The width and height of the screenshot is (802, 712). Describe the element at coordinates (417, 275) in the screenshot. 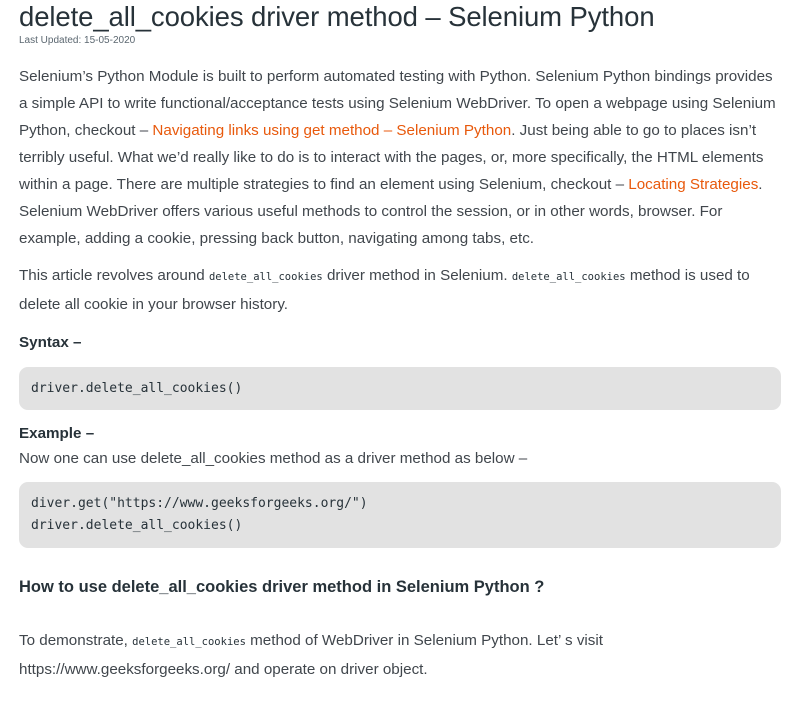

I see `revolves-text-2: driver method in Selenium.` at that location.